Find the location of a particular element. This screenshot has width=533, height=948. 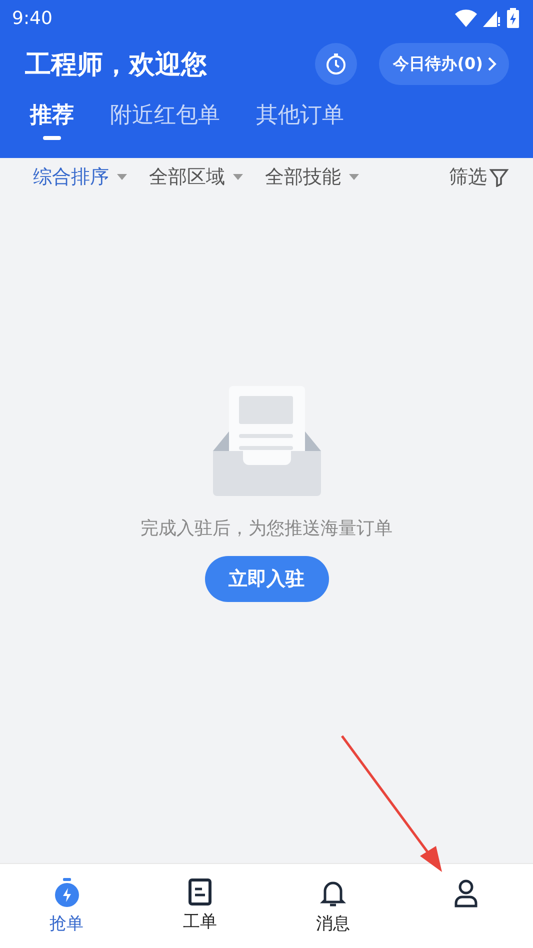

user-icon is located at coordinates (466, 893).